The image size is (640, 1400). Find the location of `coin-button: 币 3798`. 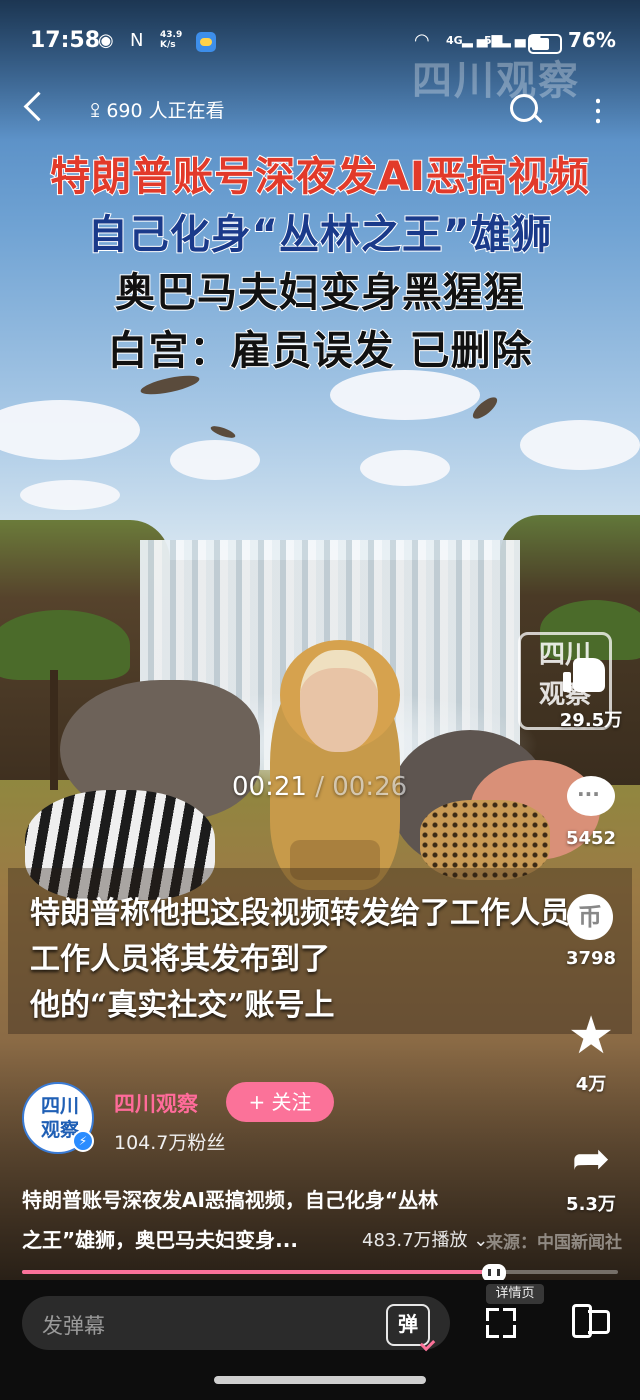

coin-button: 币 3798 is located at coordinates (591, 930).